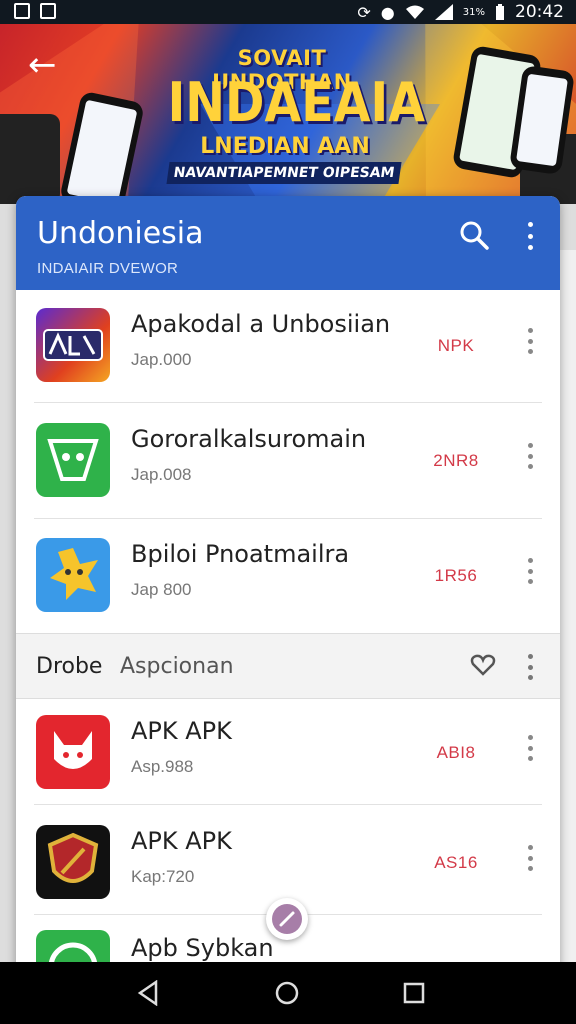 The width and height of the screenshot is (576, 1024). I want to click on status-bar: ⟳ ● 31% 20:42, so click(288, 12).